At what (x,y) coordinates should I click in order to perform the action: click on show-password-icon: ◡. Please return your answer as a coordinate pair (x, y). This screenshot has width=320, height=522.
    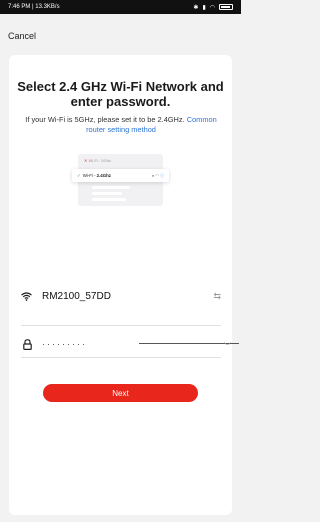
    Looking at the image, I should click on (227, 341).